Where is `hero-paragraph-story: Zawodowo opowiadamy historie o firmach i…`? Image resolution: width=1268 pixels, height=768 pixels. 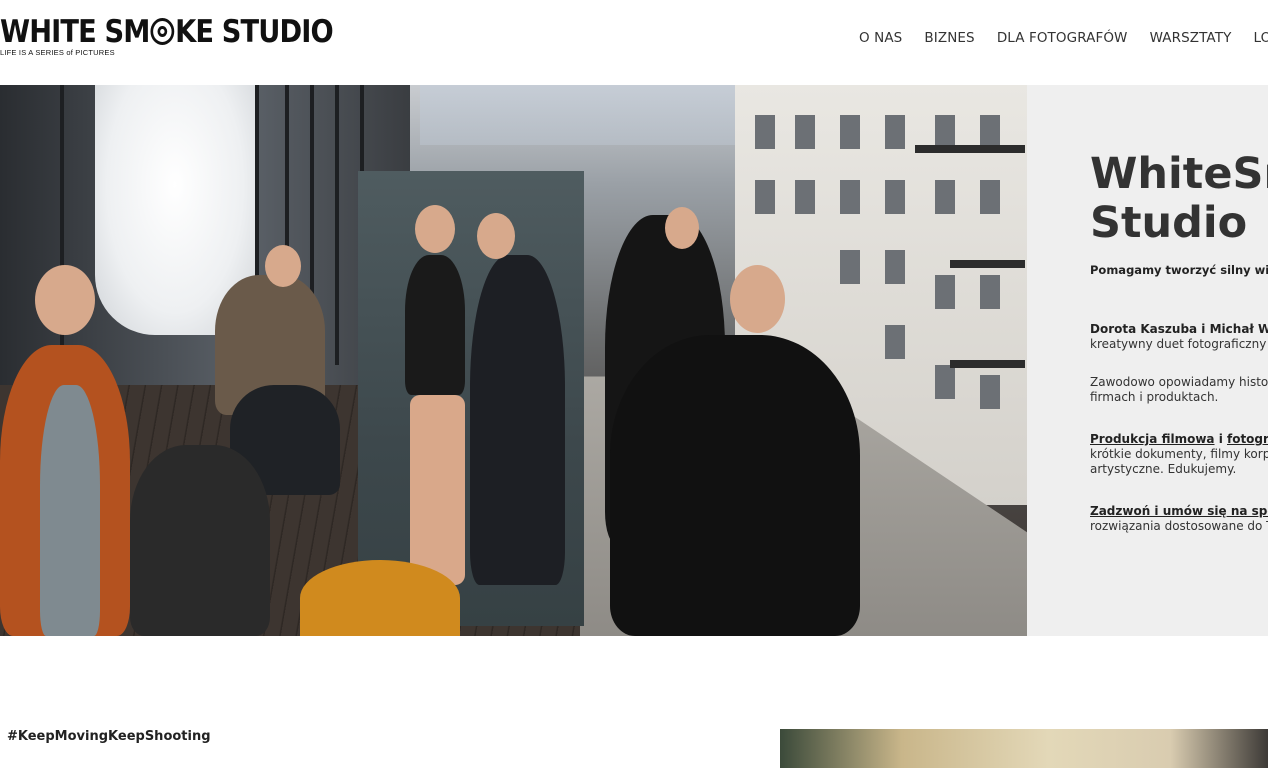 hero-paragraph-story: Zawodowo opowiadamy historie o firmach i… is located at coordinates (1179, 389).